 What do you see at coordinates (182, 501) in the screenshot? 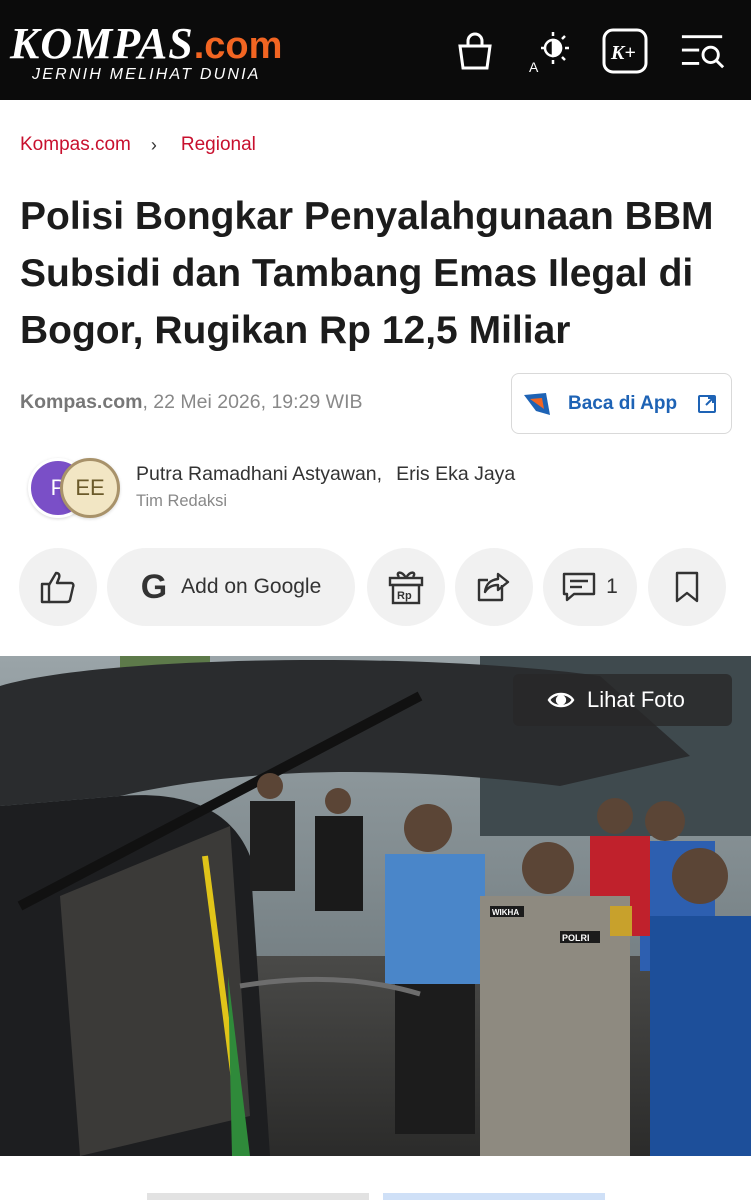
I see `editorial-team-label: Tim Redaksi` at bounding box center [182, 501].